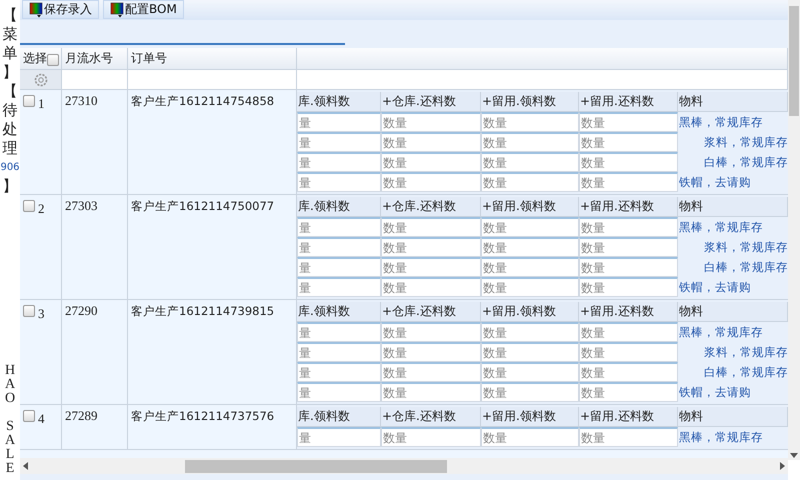 This screenshot has width=800, height=480. What do you see at coordinates (60, 9) in the screenshot?
I see `toolbar-button: 保存录入` at bounding box center [60, 9].